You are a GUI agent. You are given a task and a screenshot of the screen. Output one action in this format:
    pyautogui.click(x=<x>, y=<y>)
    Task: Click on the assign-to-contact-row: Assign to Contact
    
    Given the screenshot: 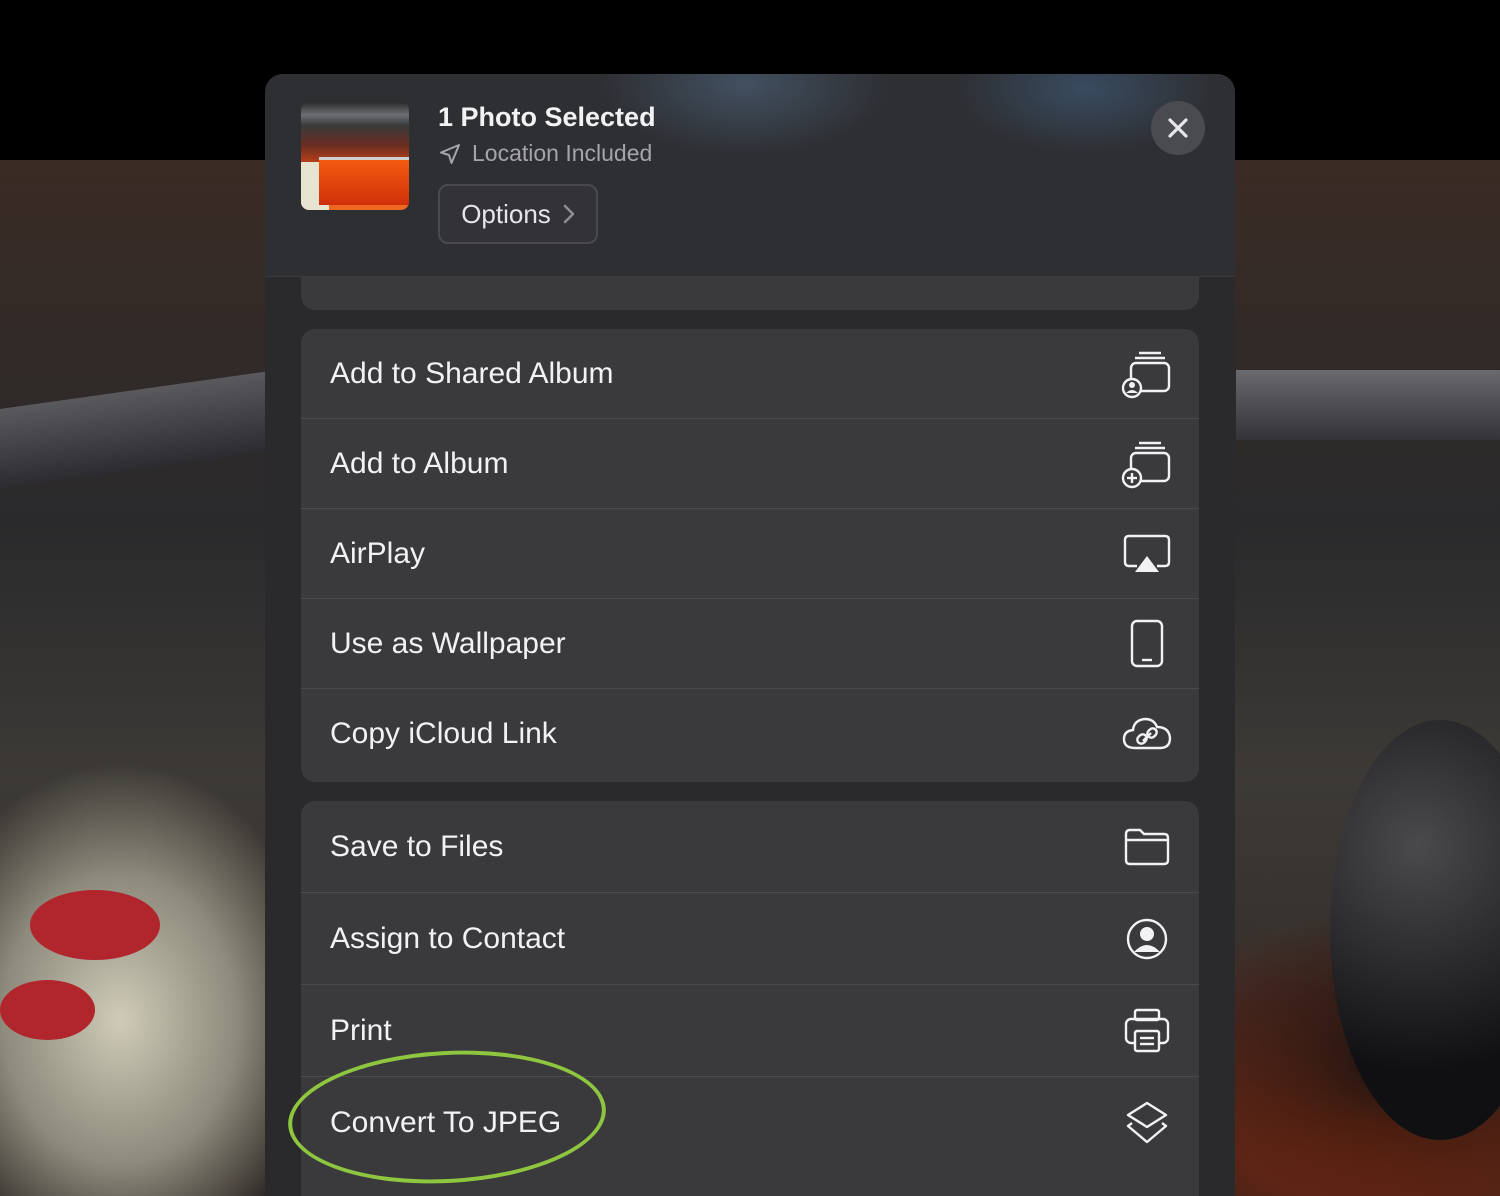 What is the action you would take?
    pyautogui.click(x=750, y=939)
    